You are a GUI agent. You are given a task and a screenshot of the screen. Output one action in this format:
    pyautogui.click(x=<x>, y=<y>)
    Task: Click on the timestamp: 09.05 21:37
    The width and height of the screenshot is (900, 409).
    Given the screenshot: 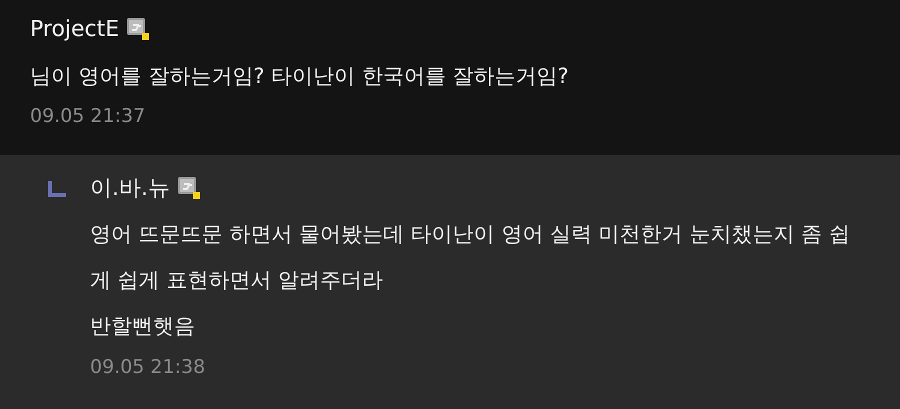 What is the action you would take?
    pyautogui.click(x=88, y=116)
    